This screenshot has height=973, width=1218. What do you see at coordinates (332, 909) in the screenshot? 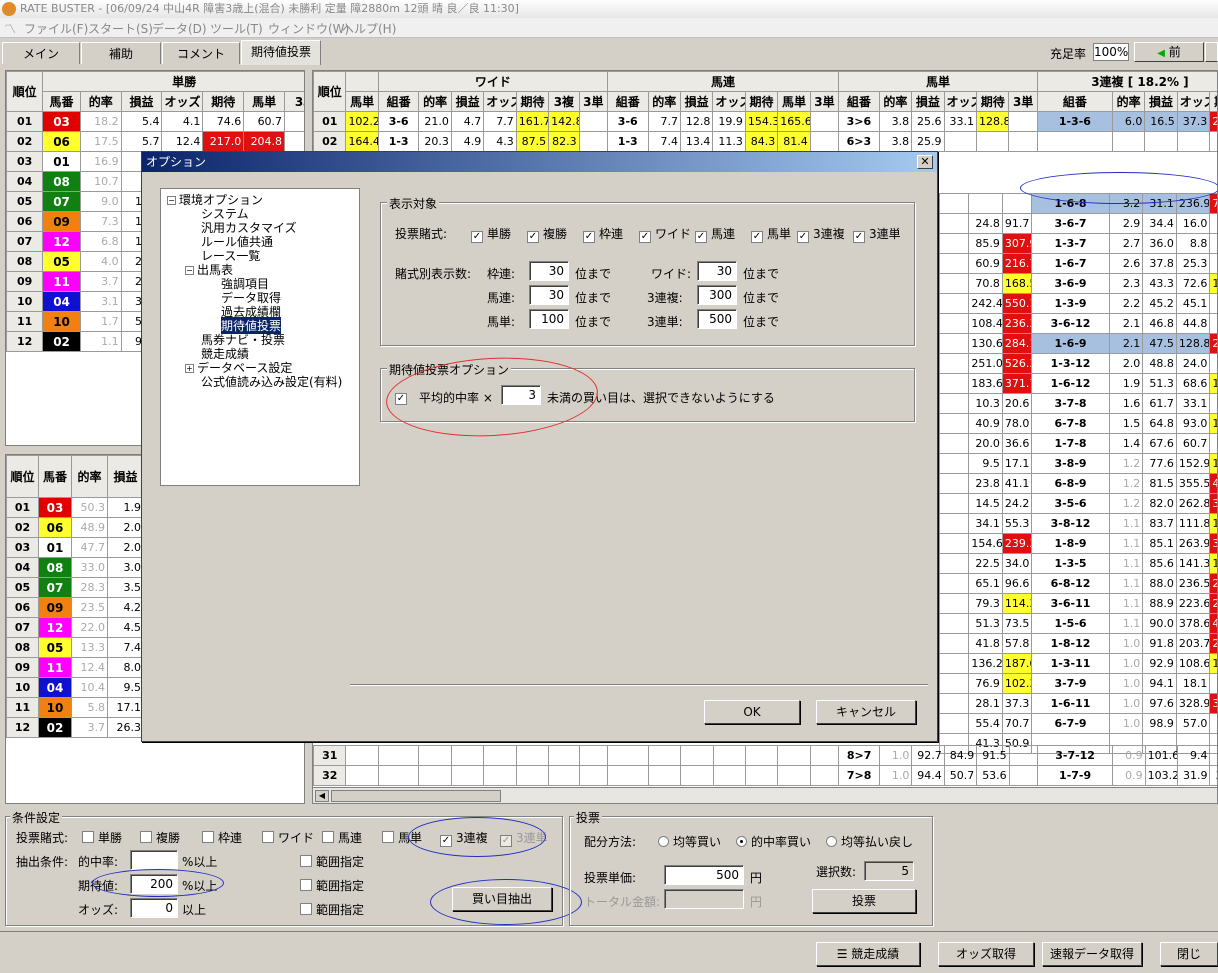
I see `odds-range: 範囲指定` at bounding box center [332, 909].